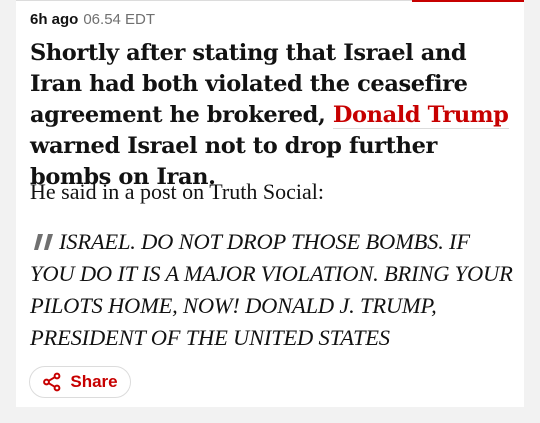  I want to click on entry-meta: 6h ago 06.54 EDT, so click(92, 19).